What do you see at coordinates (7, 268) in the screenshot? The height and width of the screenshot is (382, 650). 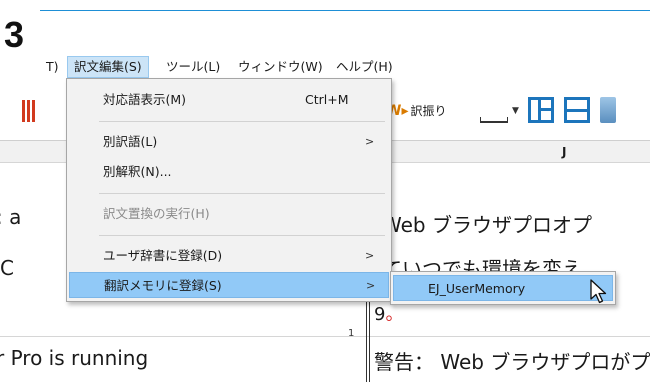 I see `source-cell-2: C` at bounding box center [7, 268].